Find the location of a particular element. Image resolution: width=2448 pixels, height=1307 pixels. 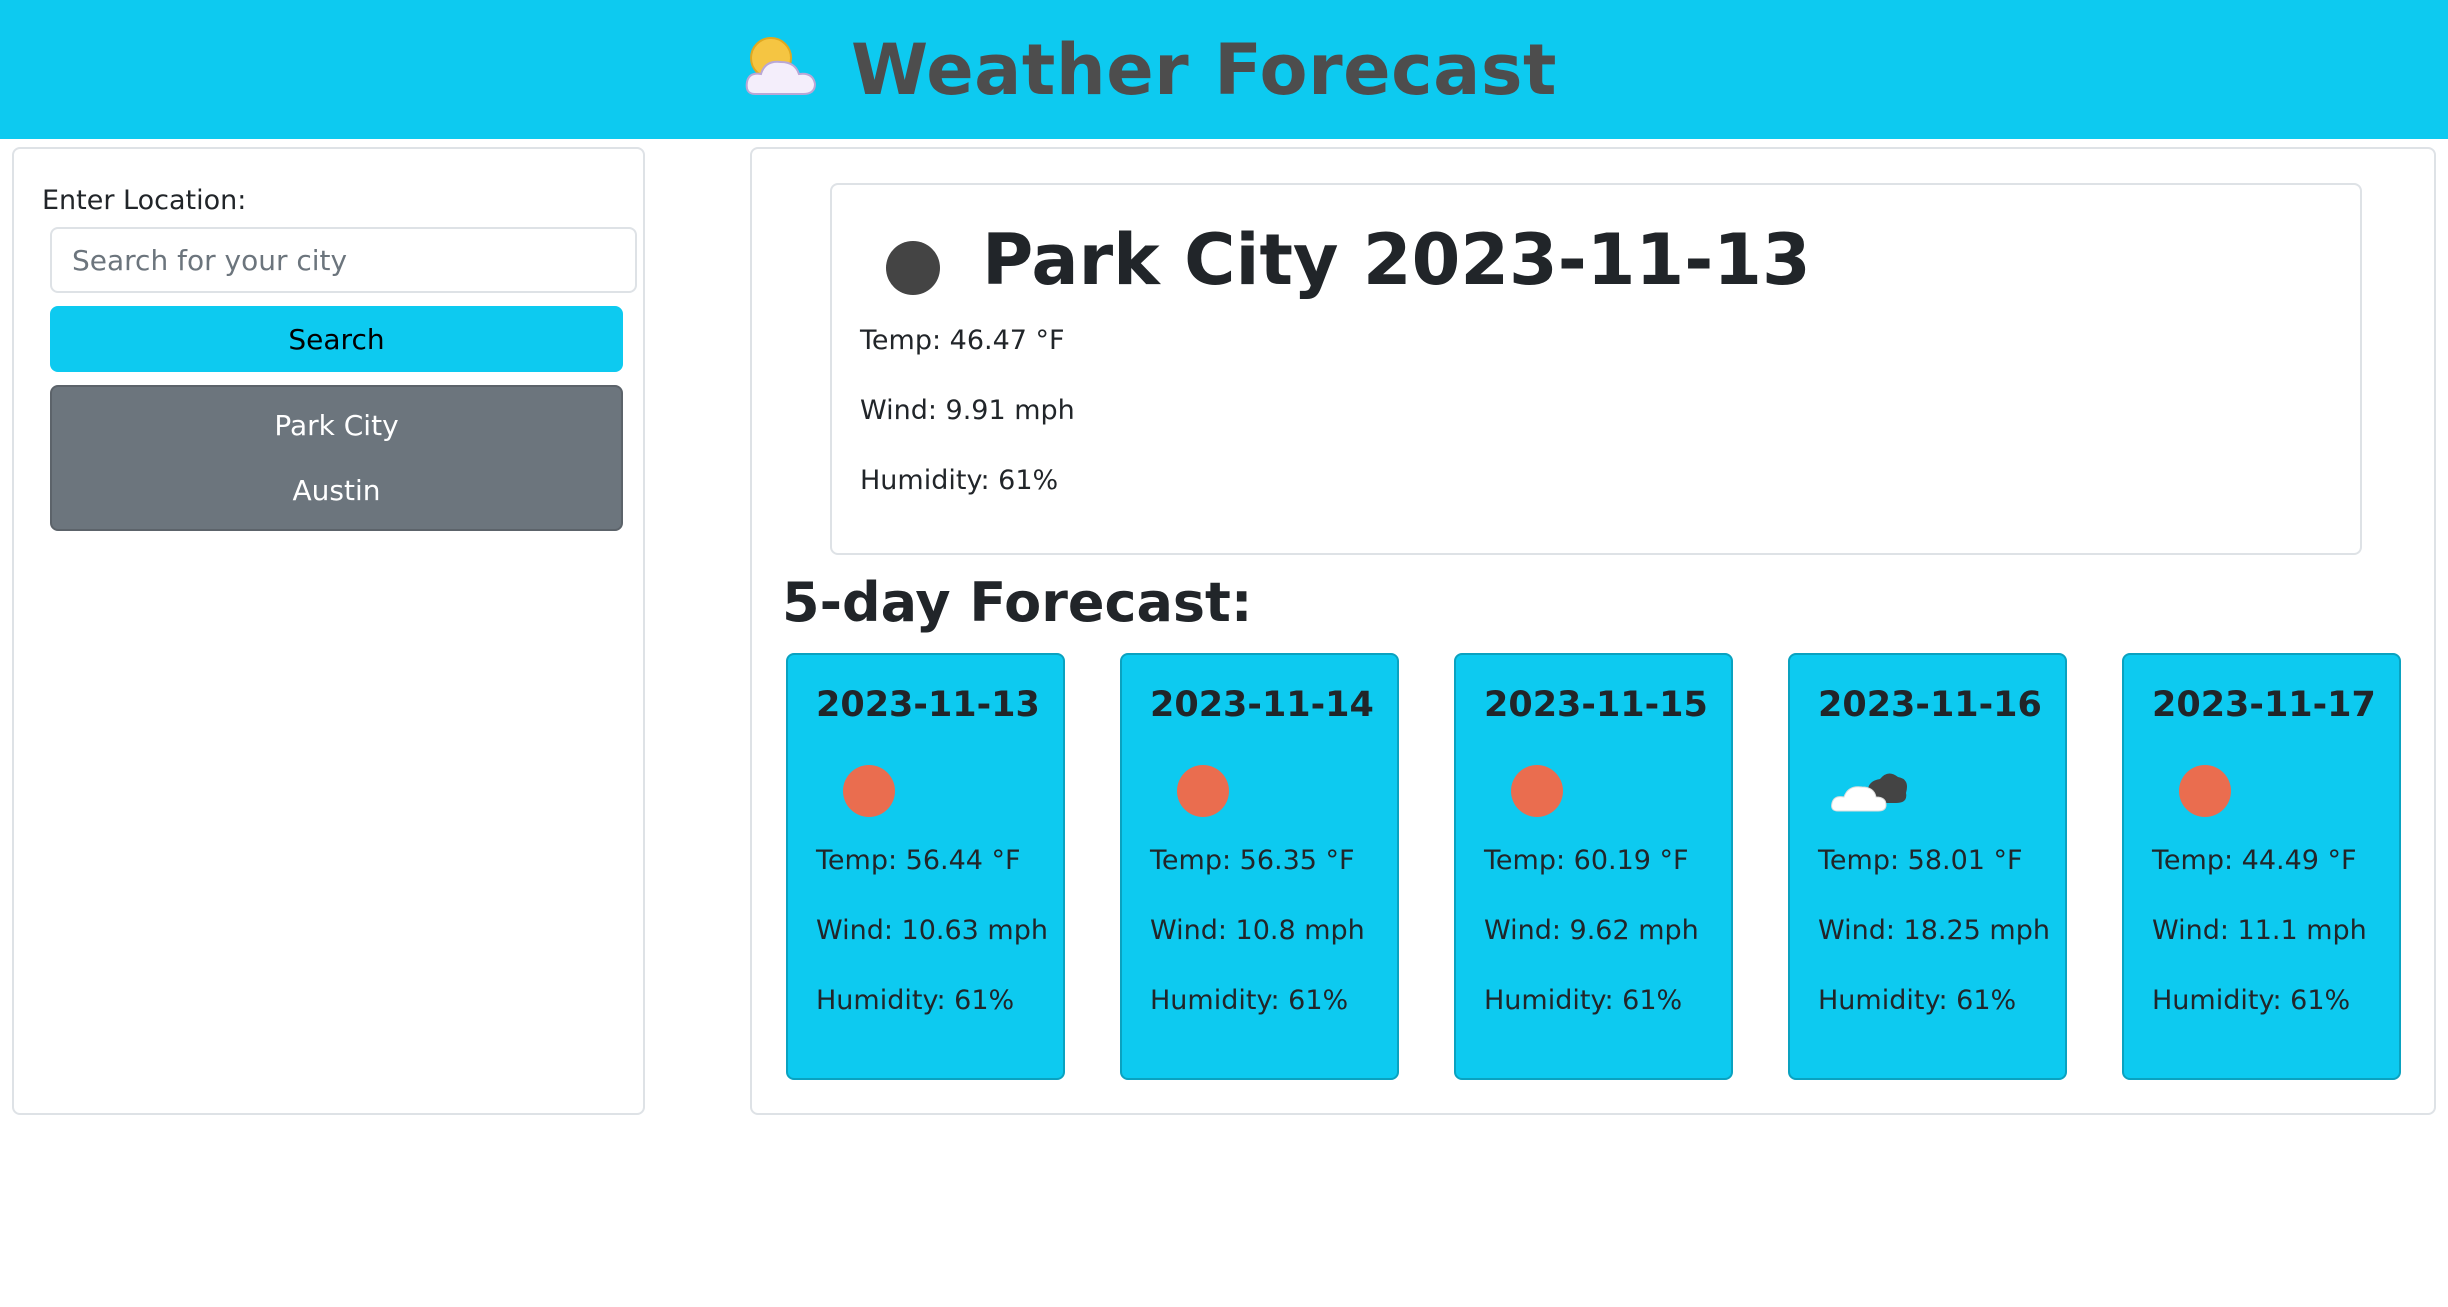

search-history: Park City Austin is located at coordinates (336, 458).